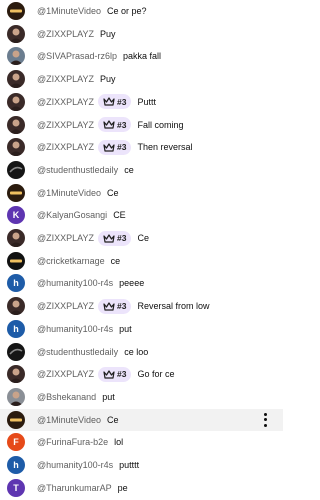  Describe the element at coordinates (72, 215) in the screenshot. I see `author-name: @KalyanGosangi` at that location.